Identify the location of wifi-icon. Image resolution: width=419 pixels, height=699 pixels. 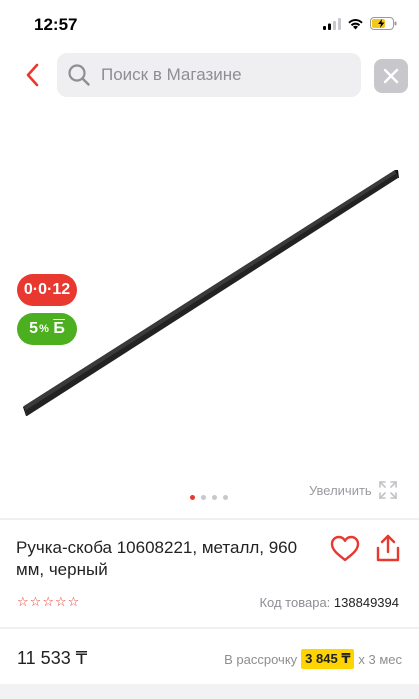
(355, 23).